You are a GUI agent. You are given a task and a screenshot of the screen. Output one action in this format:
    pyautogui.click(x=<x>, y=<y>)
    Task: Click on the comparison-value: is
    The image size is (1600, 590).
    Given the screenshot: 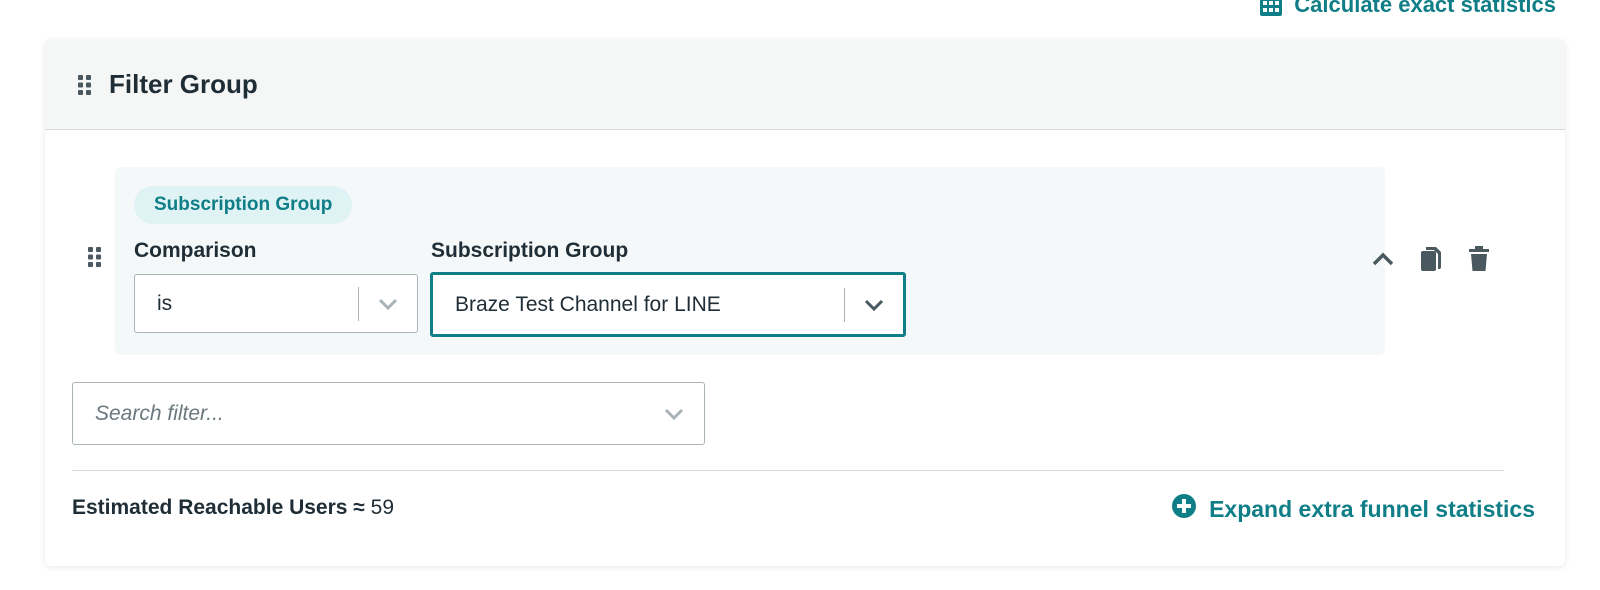 What is the action you would take?
    pyautogui.click(x=165, y=303)
    